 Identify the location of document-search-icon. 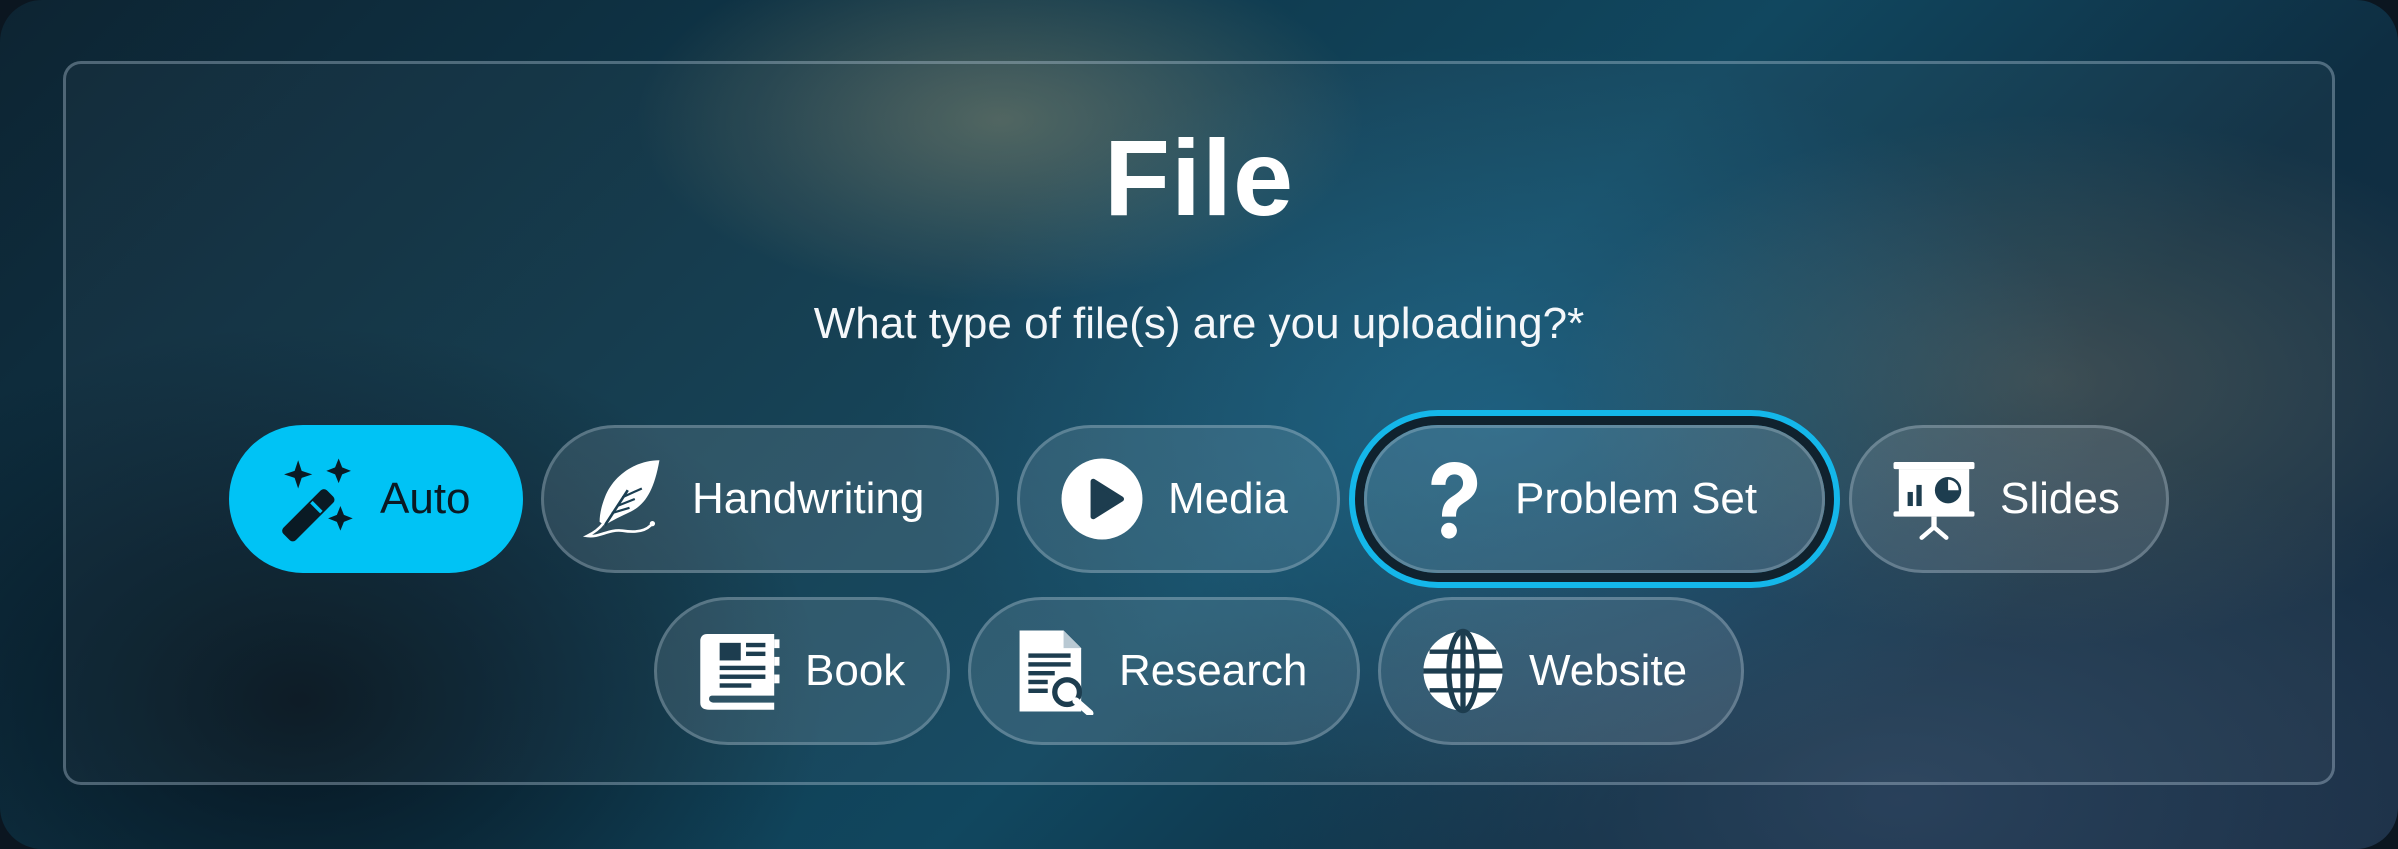
(1053, 671).